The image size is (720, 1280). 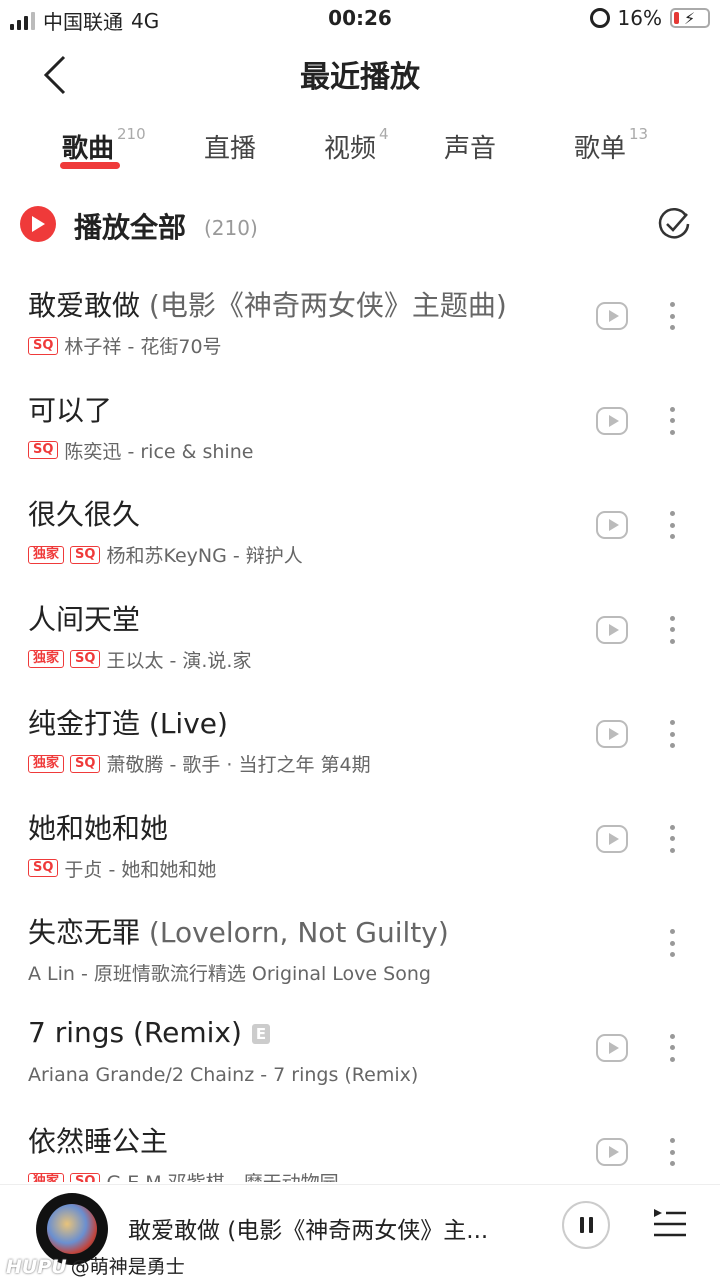 I want to click on tab-count: 210, so click(x=131, y=134).